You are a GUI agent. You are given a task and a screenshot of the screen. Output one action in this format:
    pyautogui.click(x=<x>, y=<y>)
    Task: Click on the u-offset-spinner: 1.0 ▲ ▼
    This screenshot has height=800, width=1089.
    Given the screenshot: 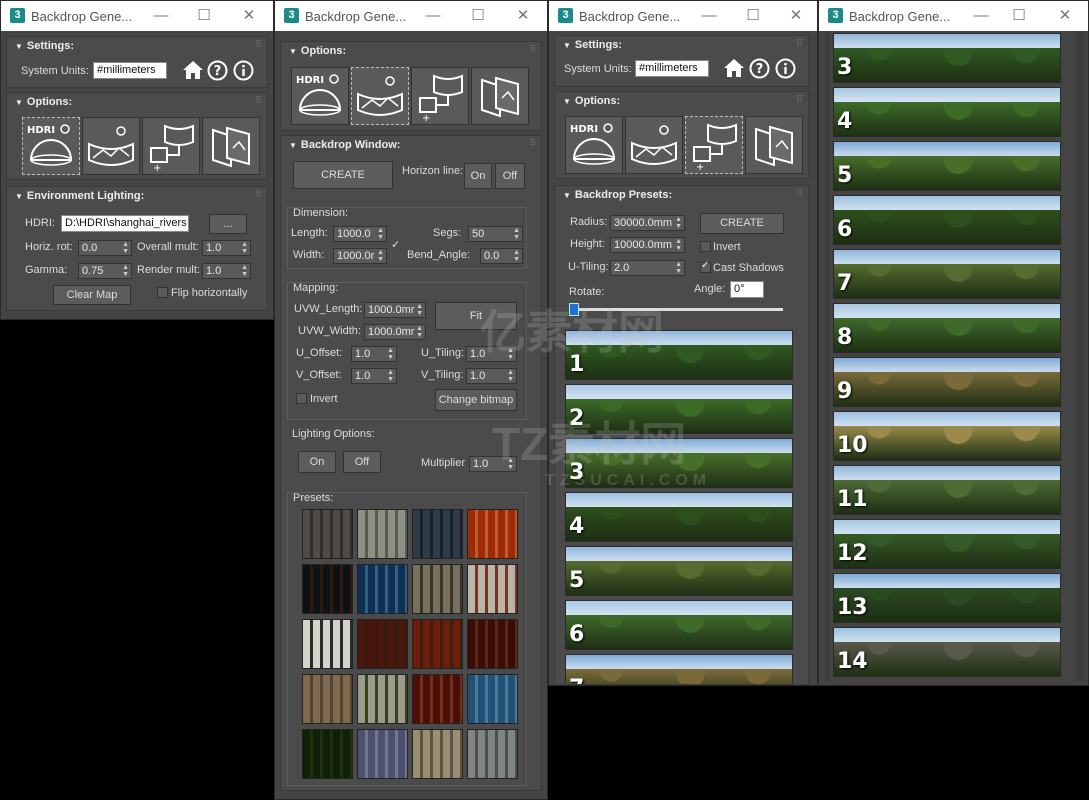 What is the action you would take?
    pyautogui.click(x=374, y=354)
    